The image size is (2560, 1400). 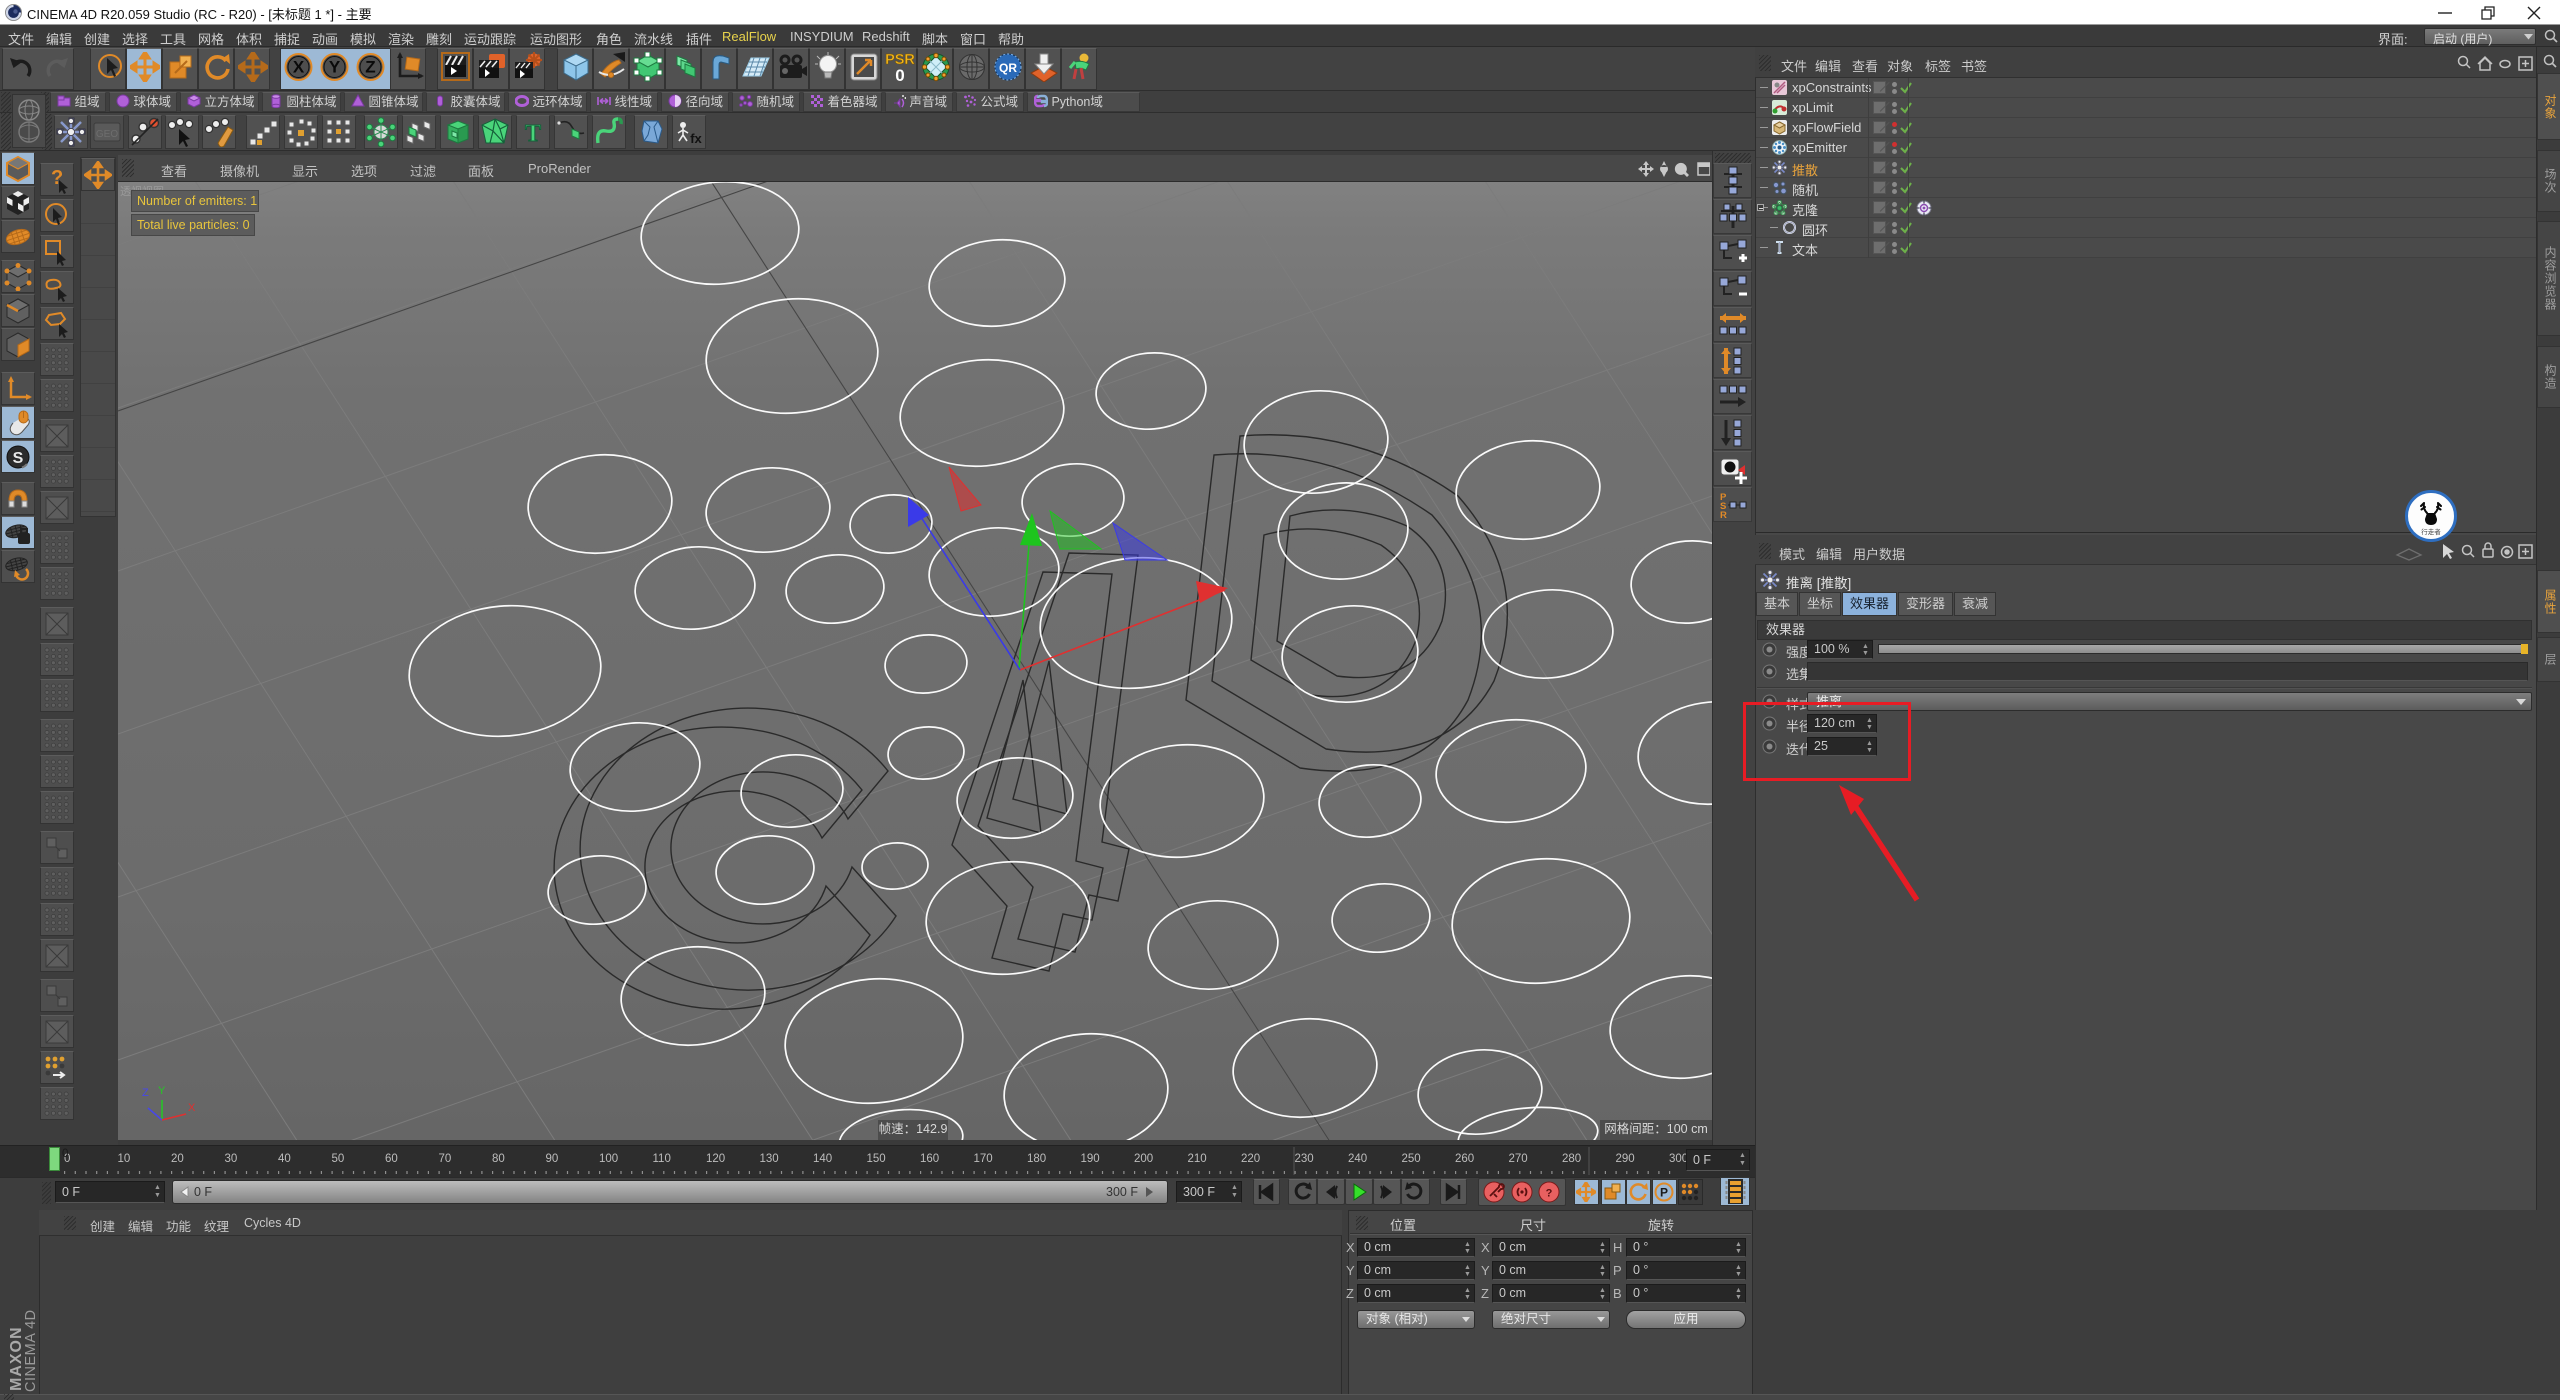 I want to click on svg-text: 0, so click(x=899, y=75).